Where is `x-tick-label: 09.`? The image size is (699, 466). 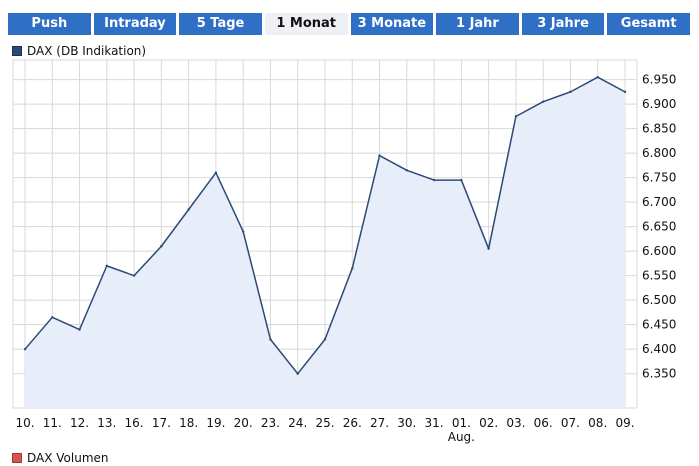
x-tick-label: 09. is located at coordinates (624, 423).